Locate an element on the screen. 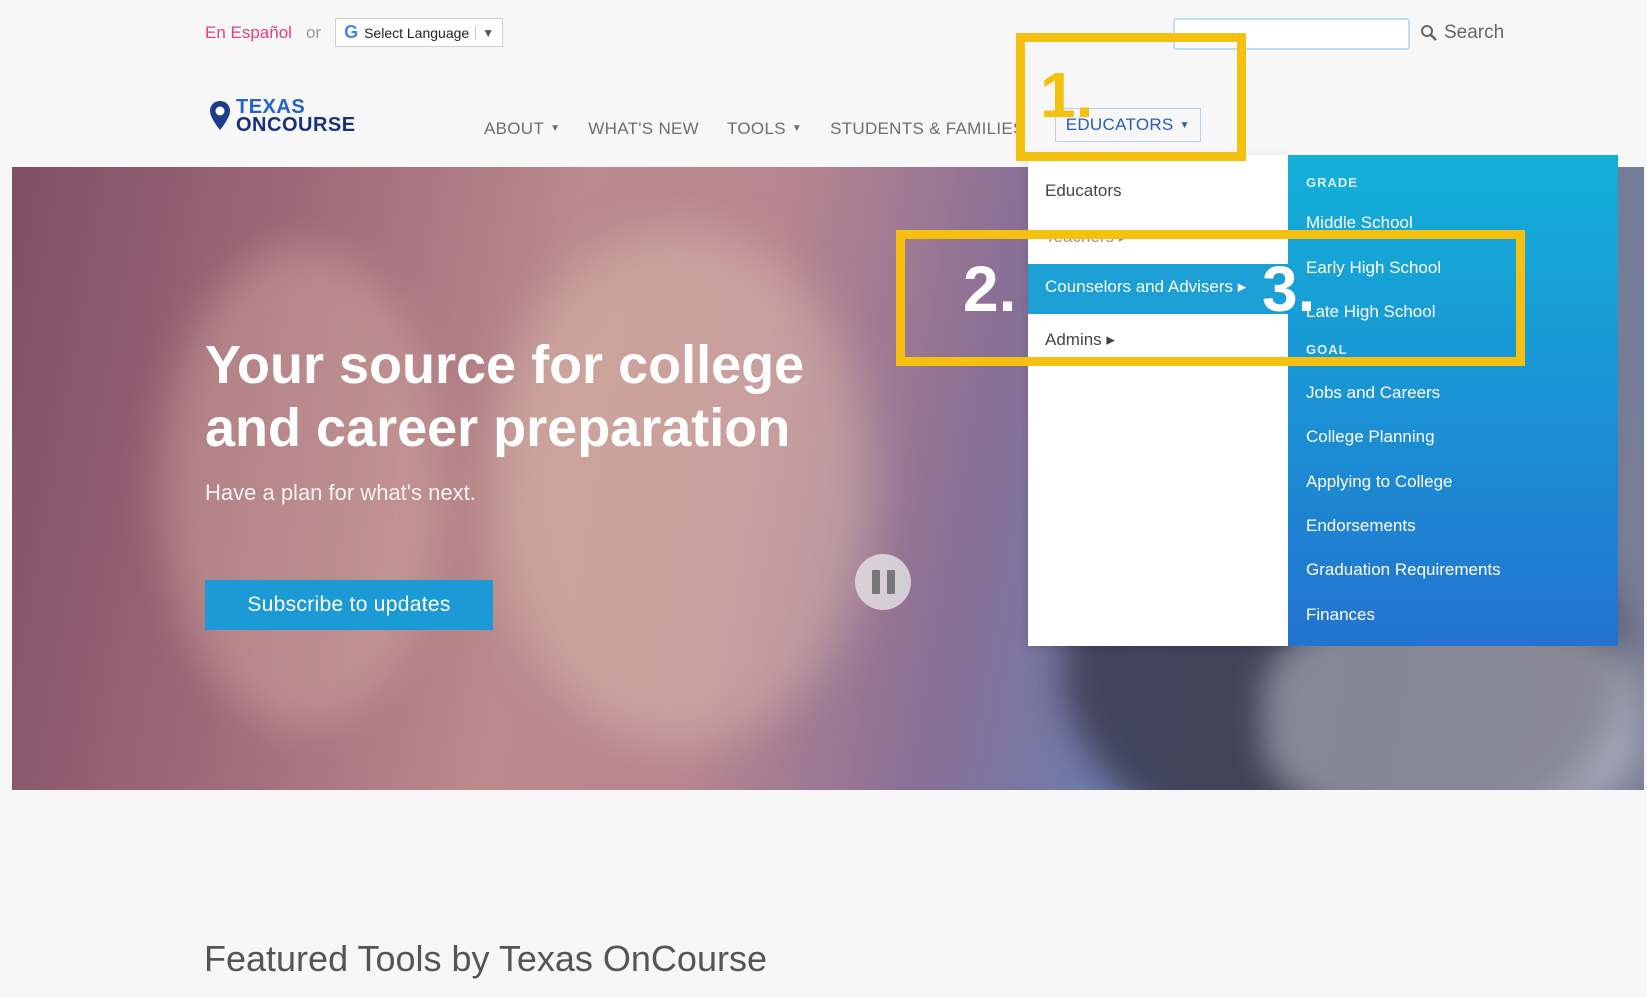  nav-label: WHAT'S NEW is located at coordinates (644, 128).